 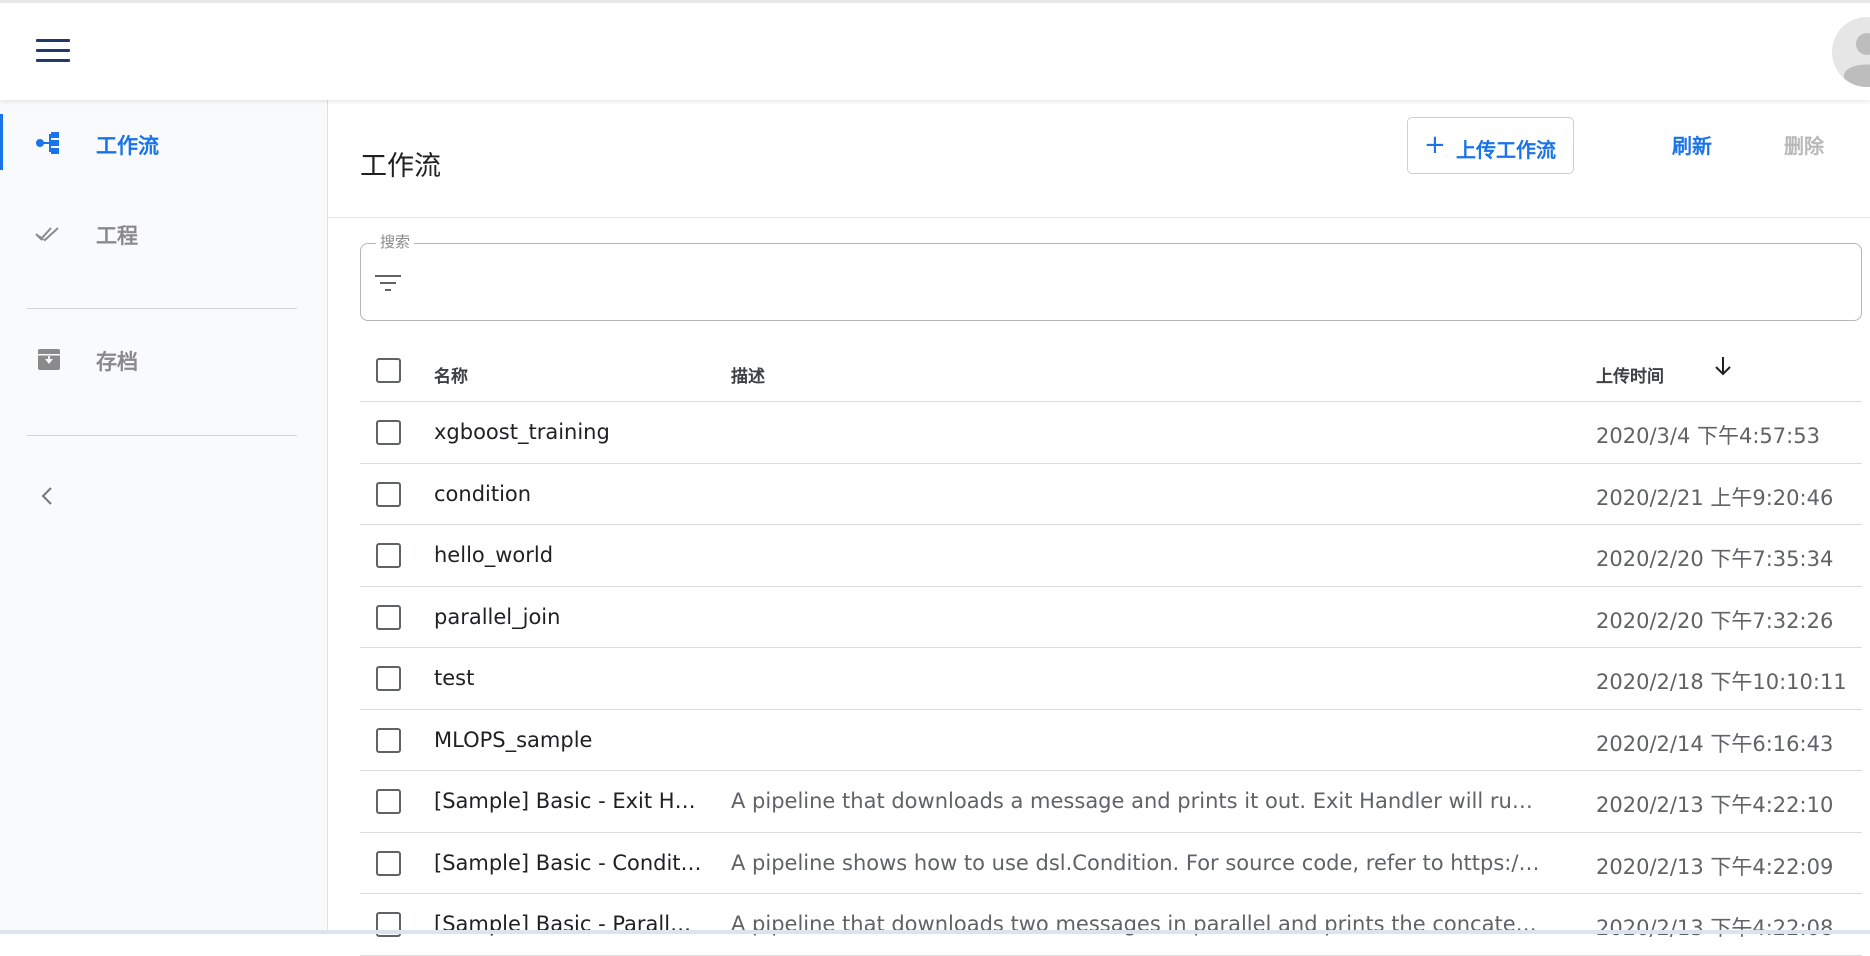 What do you see at coordinates (1111, 679) in the screenshot?
I see `table-row: test 2020/2/18 下午10:10:11` at bounding box center [1111, 679].